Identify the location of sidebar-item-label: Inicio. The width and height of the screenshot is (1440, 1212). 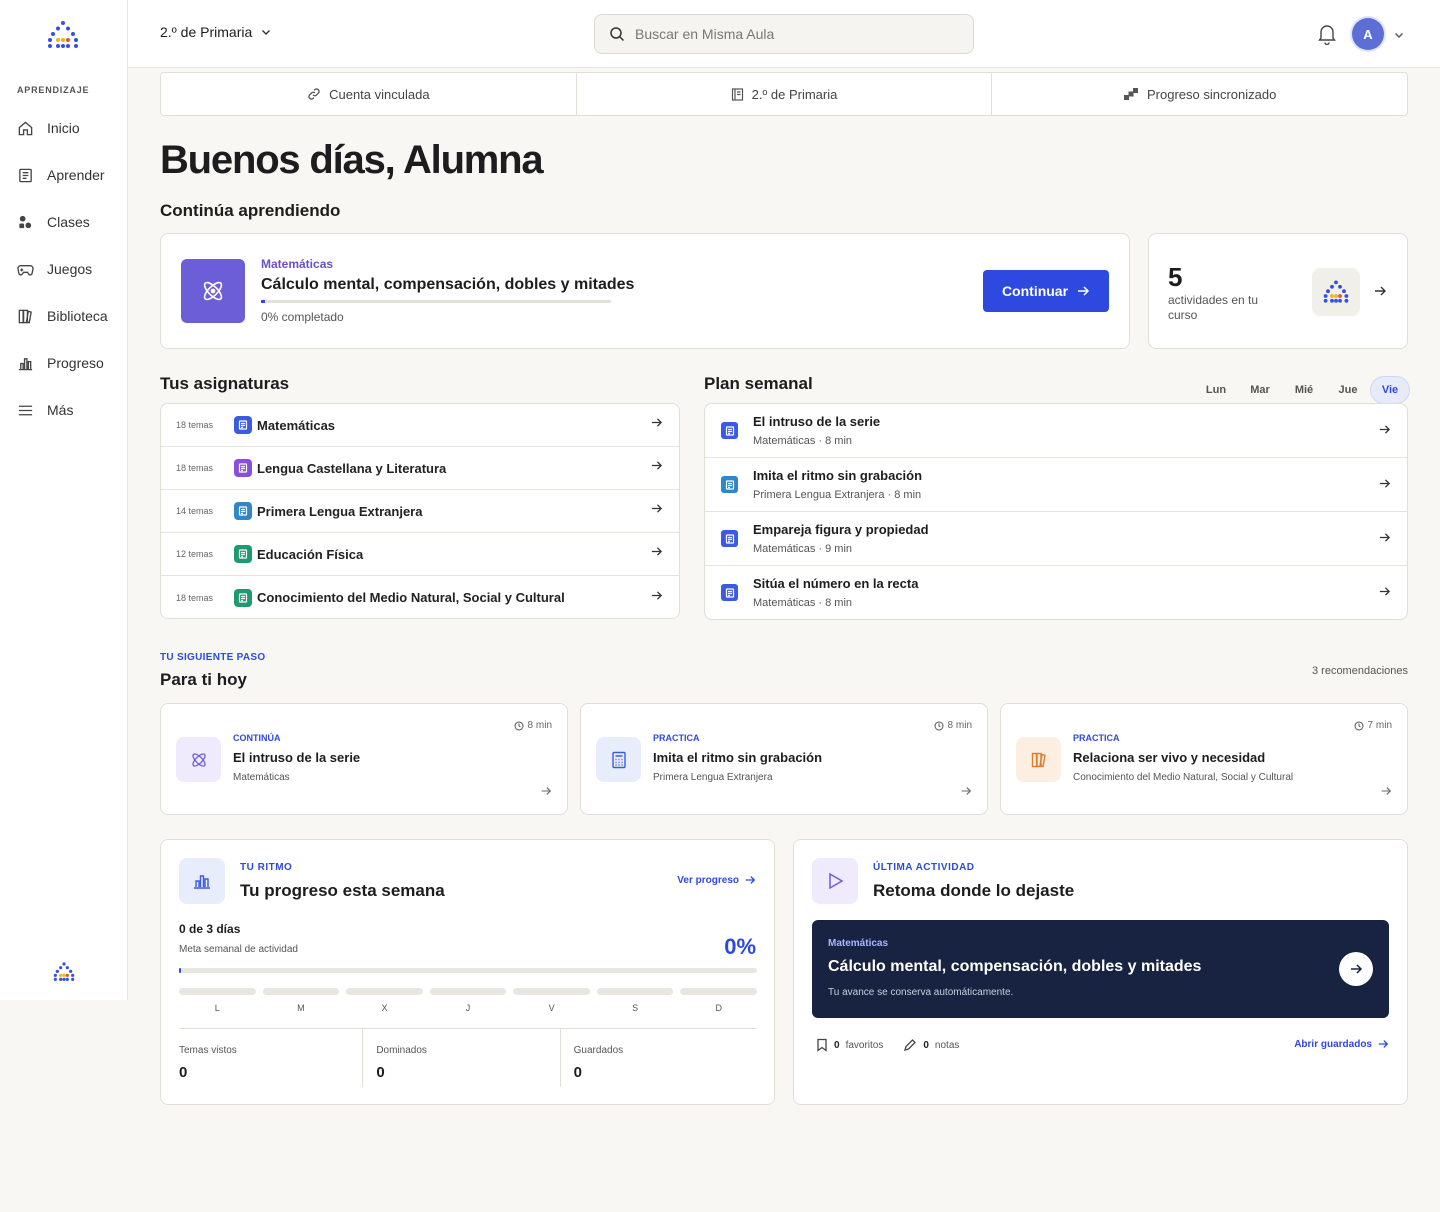
(63, 128).